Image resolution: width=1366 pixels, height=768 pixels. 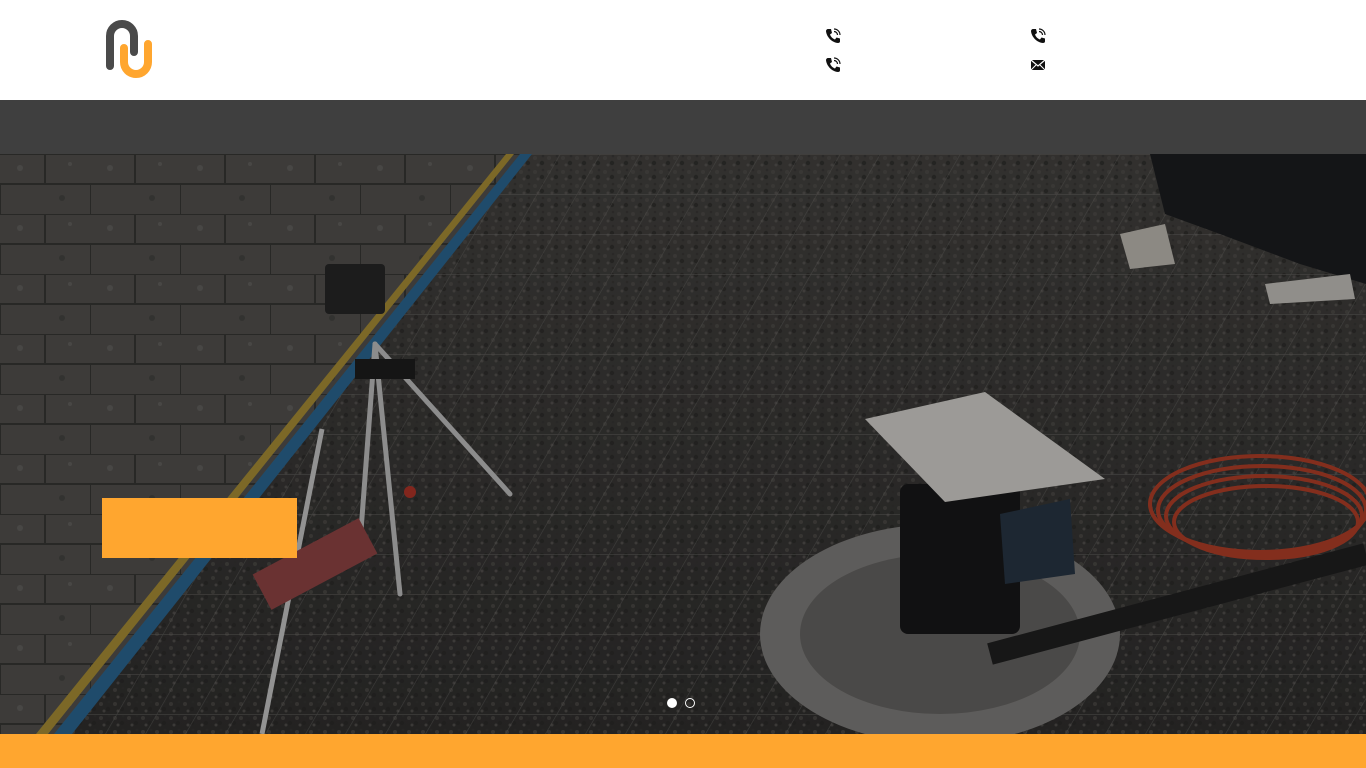 I want to click on slider-pagination, so click(x=681, y=703).